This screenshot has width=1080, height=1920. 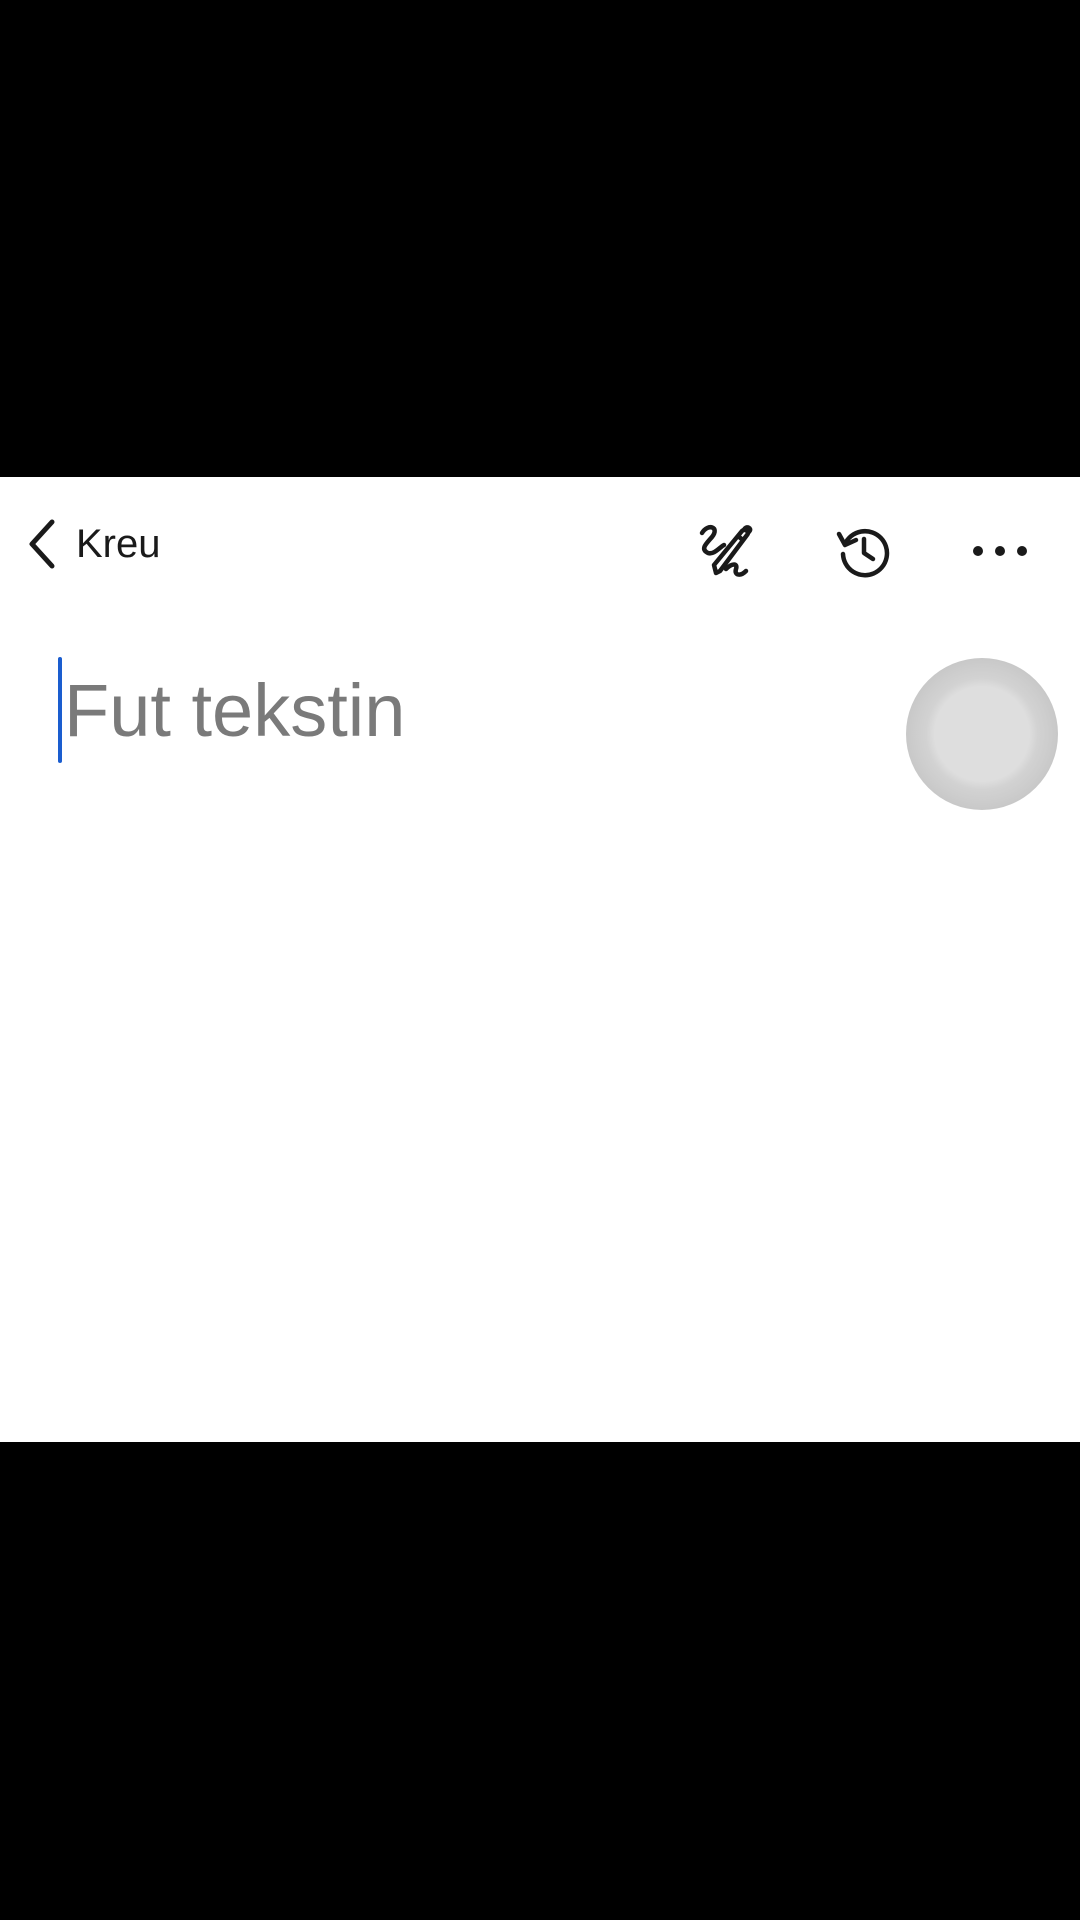 What do you see at coordinates (42, 544) in the screenshot?
I see `chevron-left-icon` at bounding box center [42, 544].